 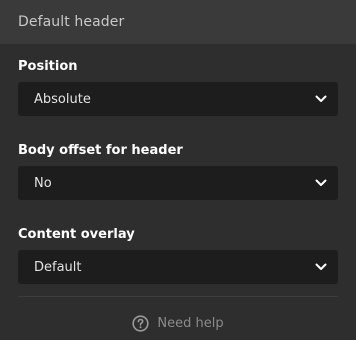 What do you see at coordinates (178, 183) in the screenshot?
I see `body-offset-select: No` at bounding box center [178, 183].